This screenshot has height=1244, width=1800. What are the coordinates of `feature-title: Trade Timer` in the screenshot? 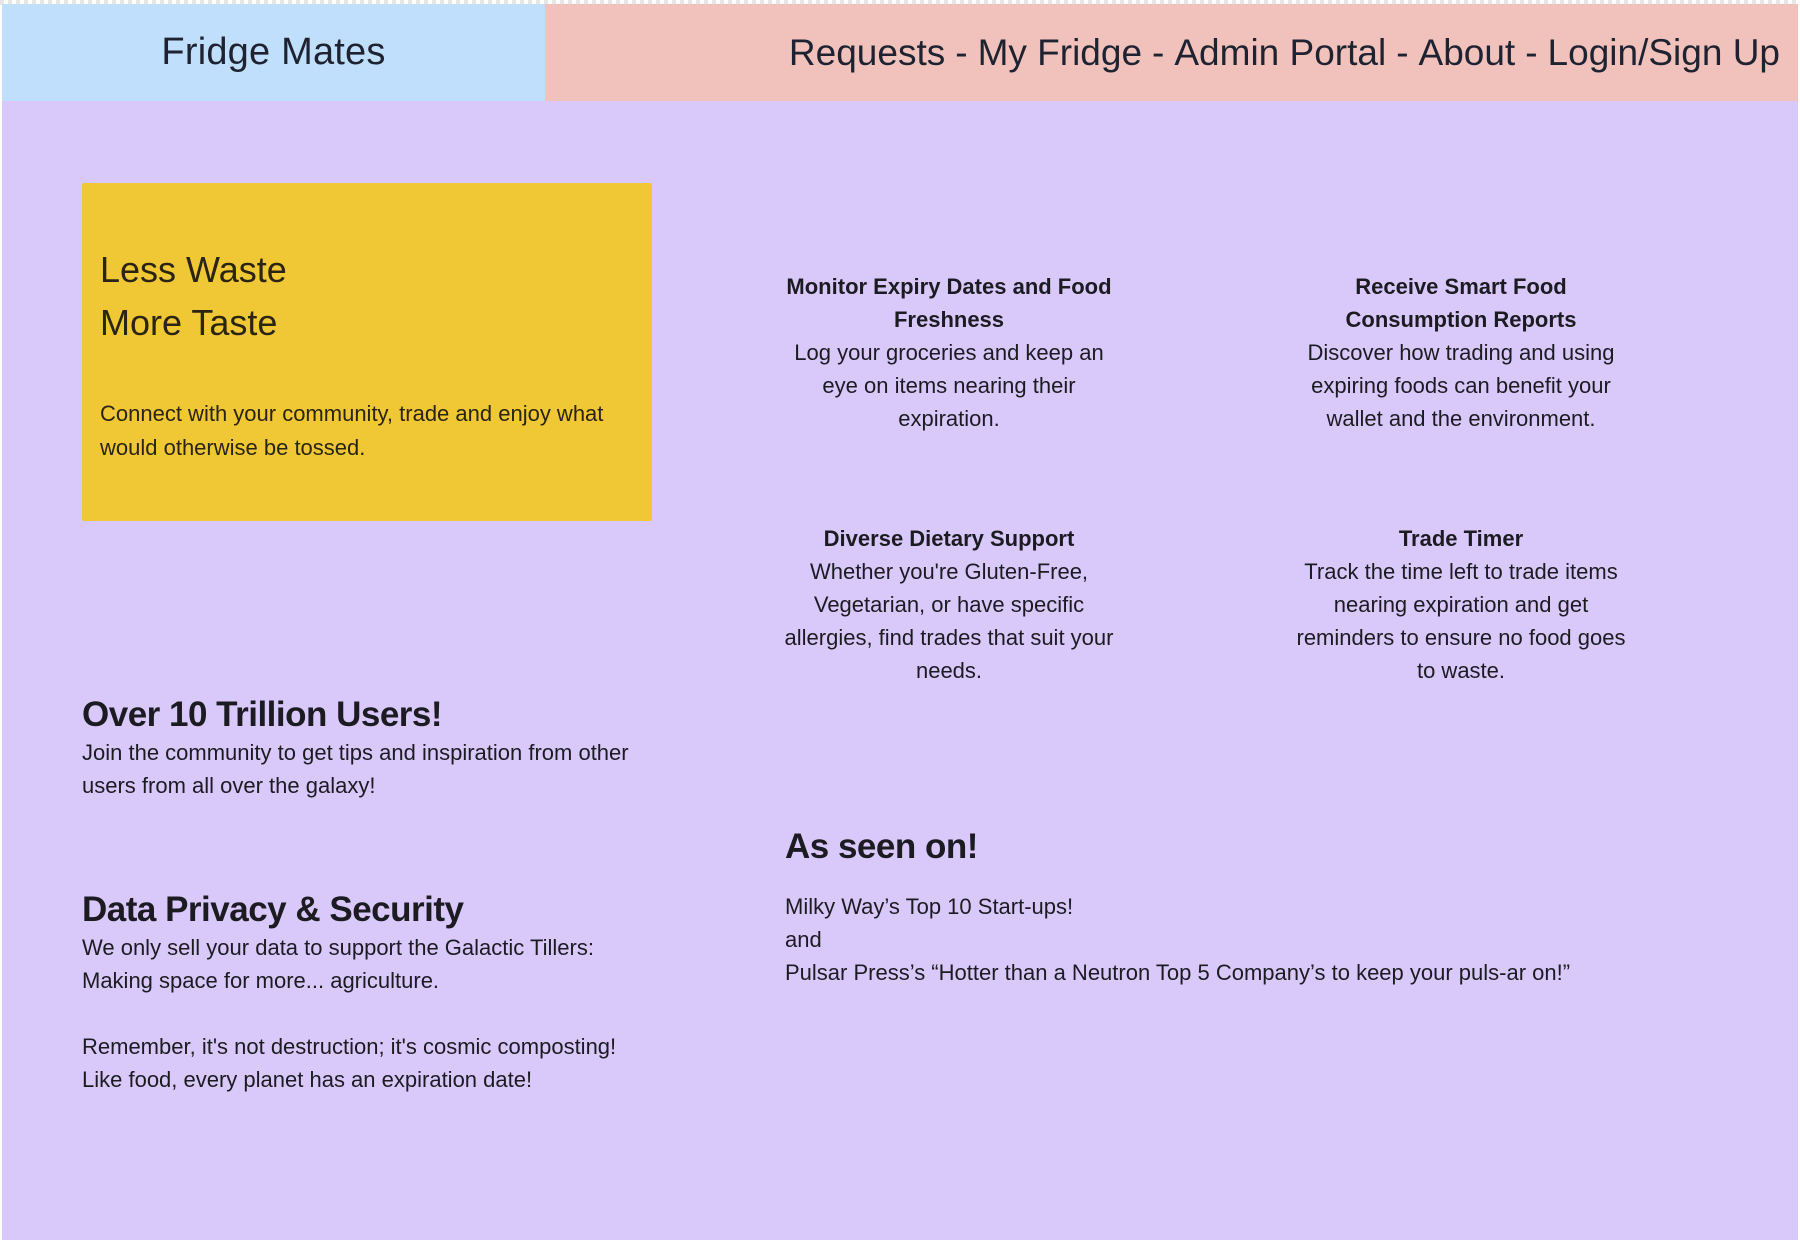 It's located at (1461, 538).